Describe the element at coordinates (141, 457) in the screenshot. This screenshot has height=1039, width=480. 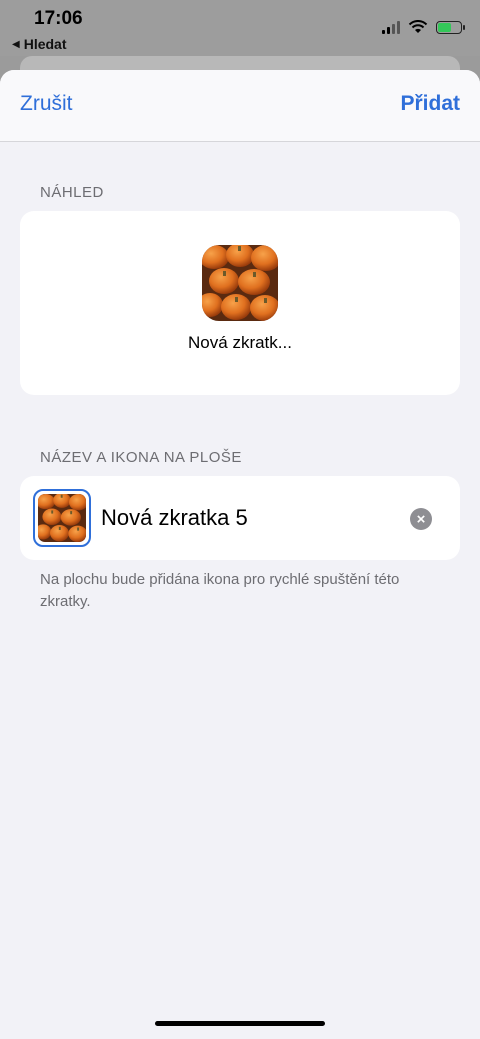
I see `name-section-header: NÁZEV A IKONA NA PLOŠE` at that location.